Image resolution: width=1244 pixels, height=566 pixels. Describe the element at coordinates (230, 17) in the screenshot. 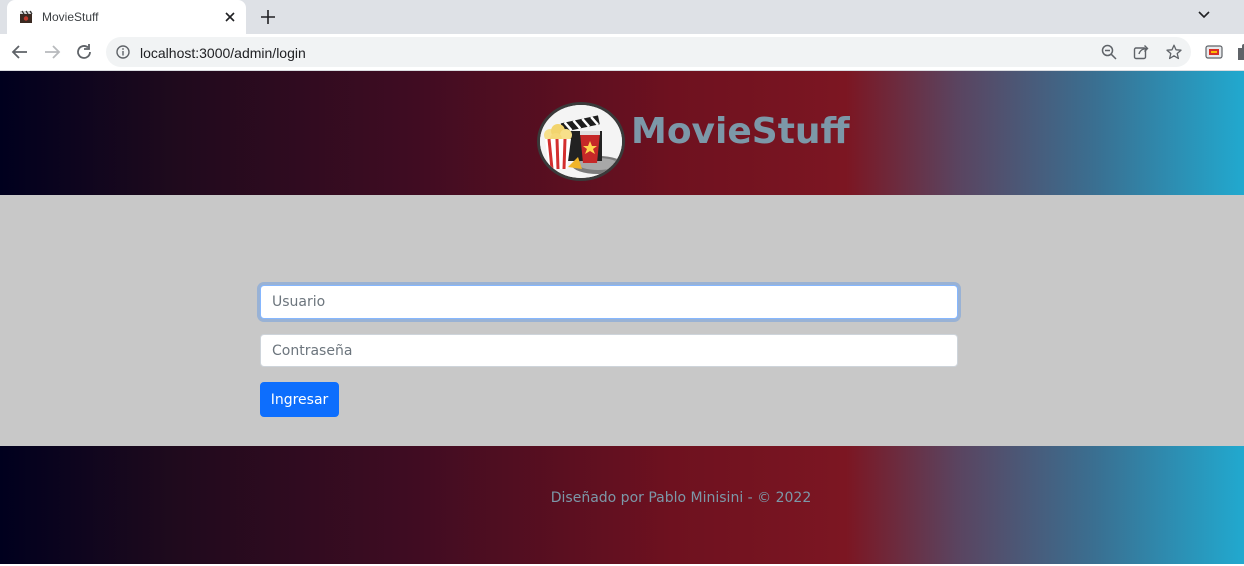

I see `close-icon` at that location.